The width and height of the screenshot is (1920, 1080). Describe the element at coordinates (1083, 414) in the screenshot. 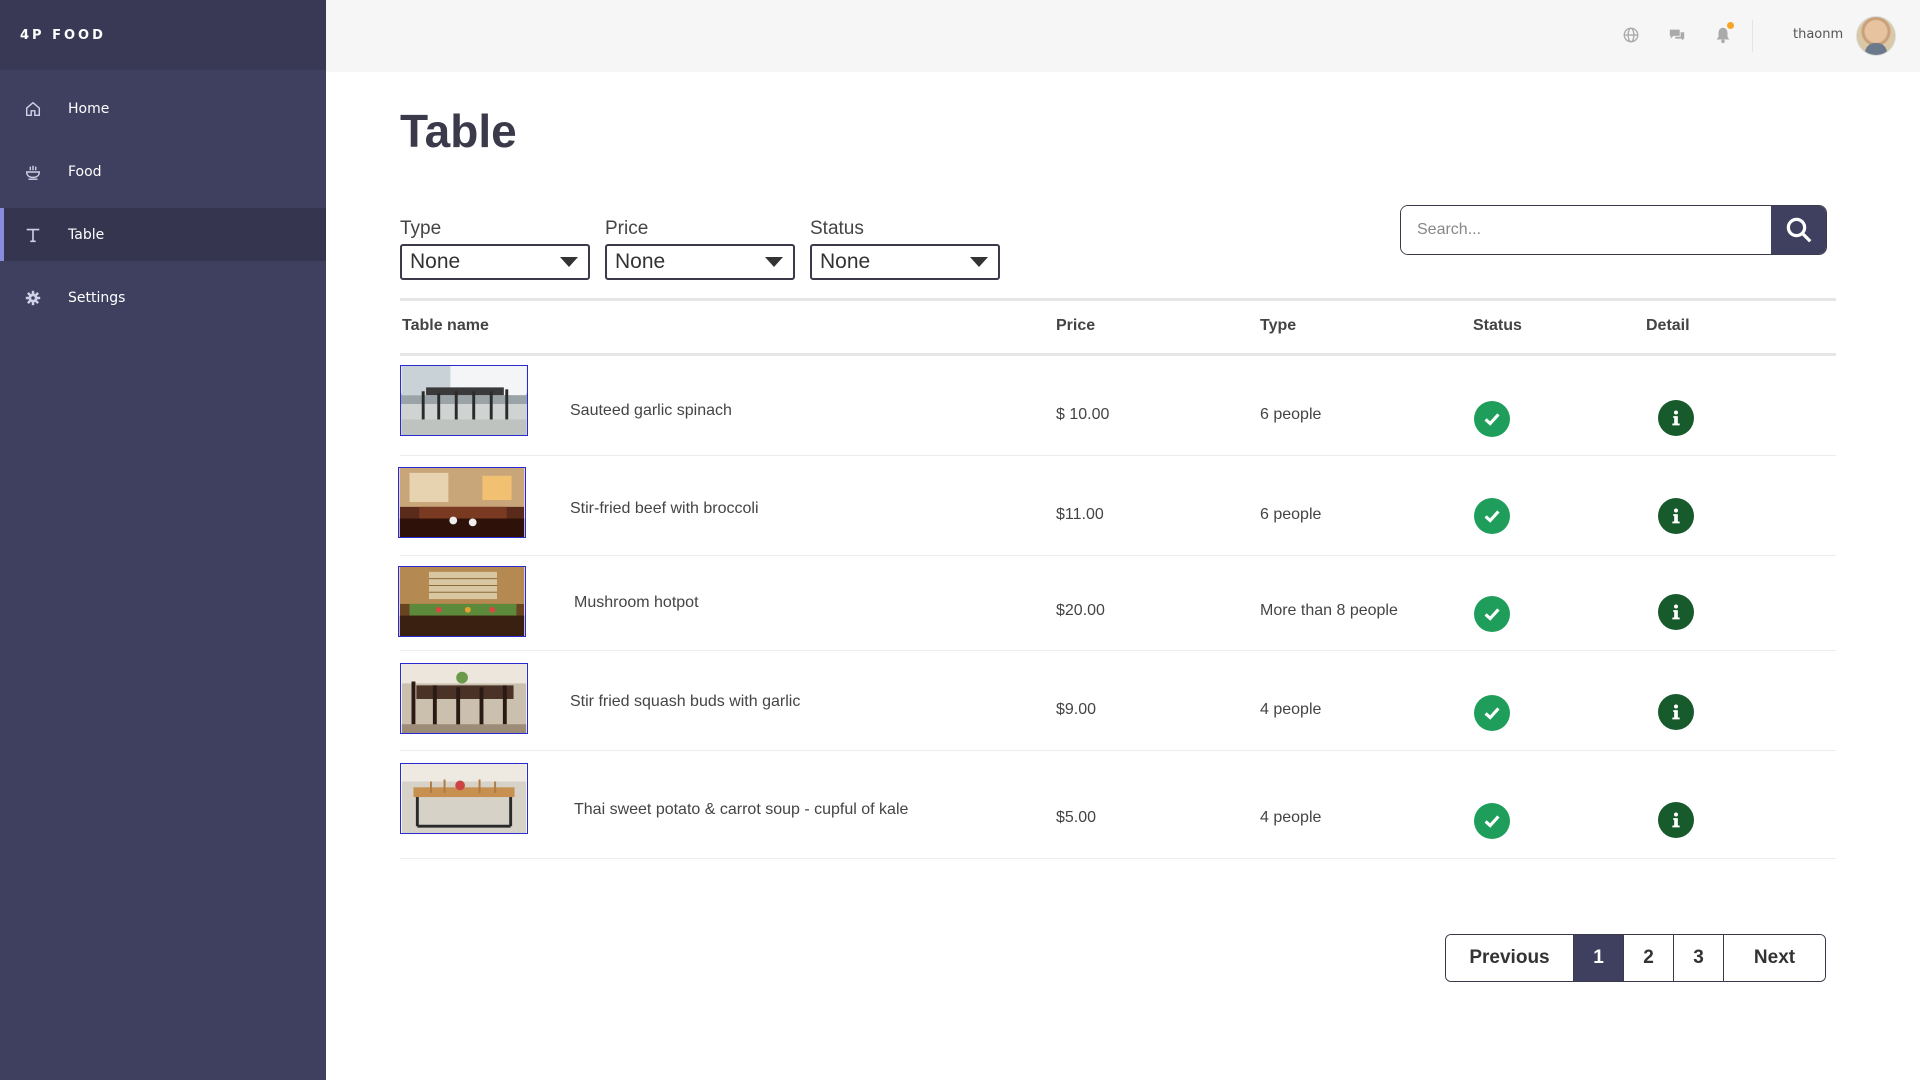

I see `table-price: $ 10.00` at that location.